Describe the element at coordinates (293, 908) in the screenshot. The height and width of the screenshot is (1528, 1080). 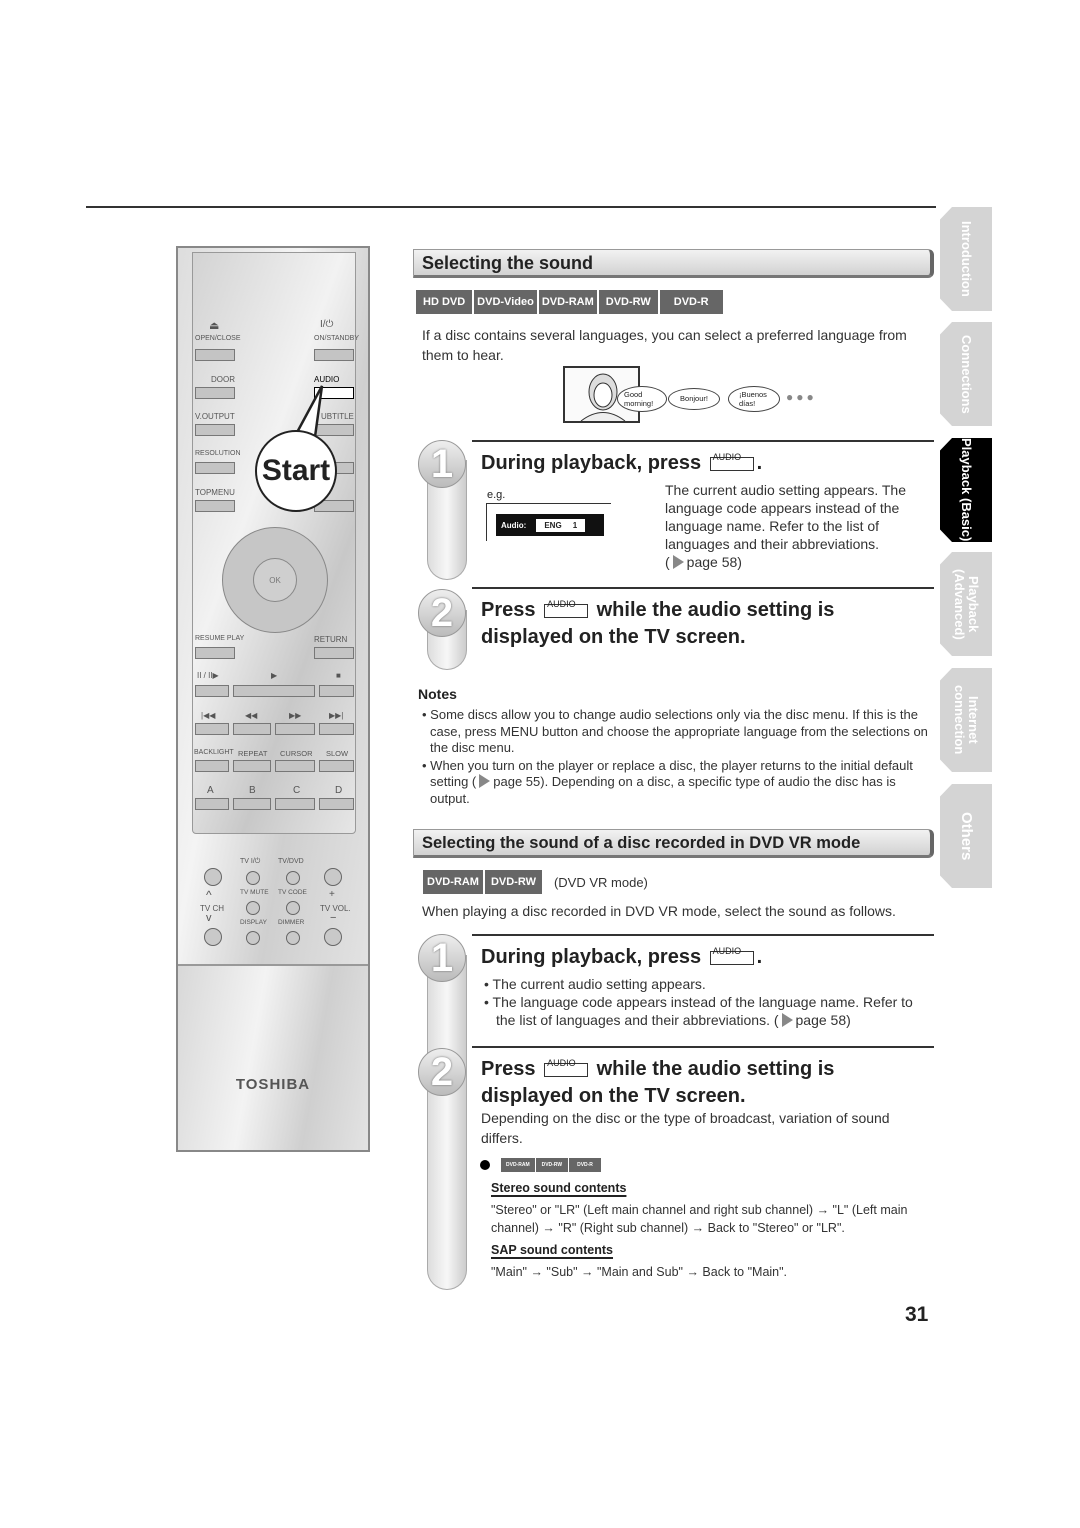
I see `tv-code-button` at that location.